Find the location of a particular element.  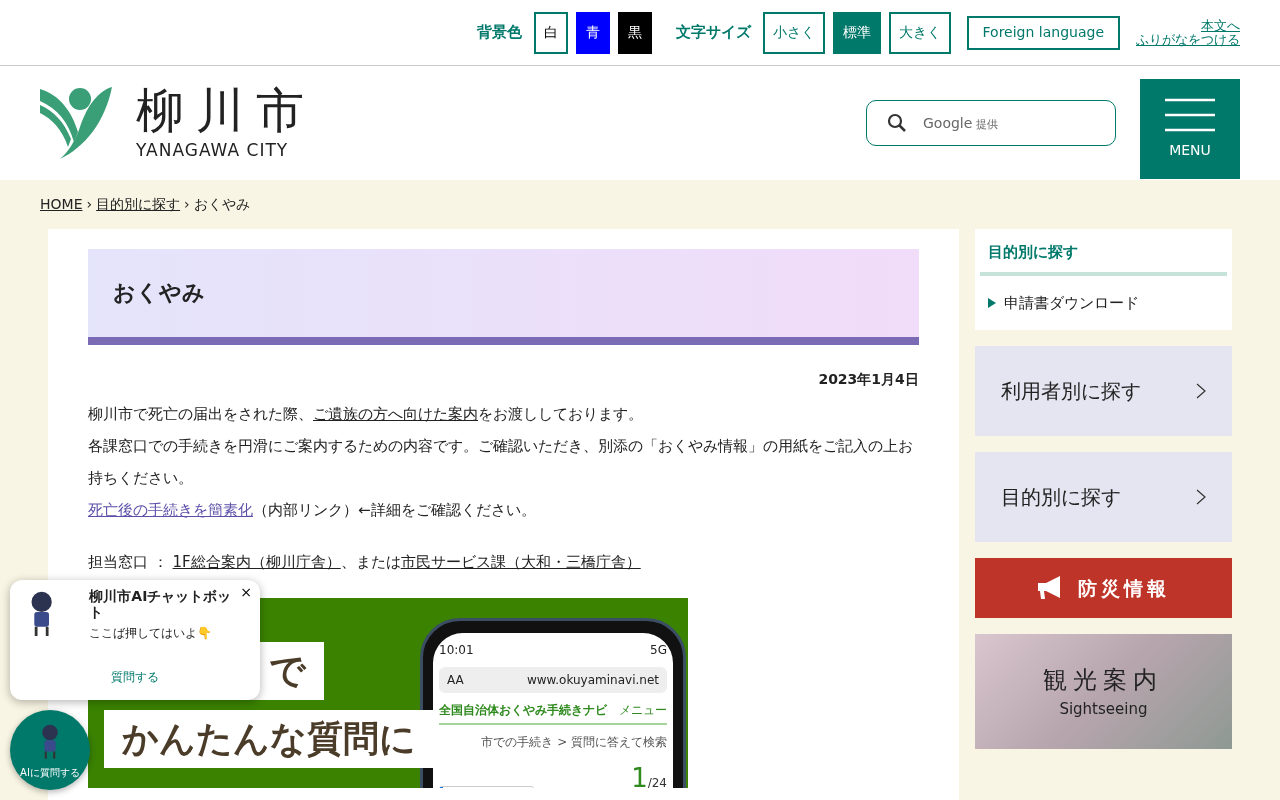

search-field: Google 提供 is located at coordinates (991, 123).